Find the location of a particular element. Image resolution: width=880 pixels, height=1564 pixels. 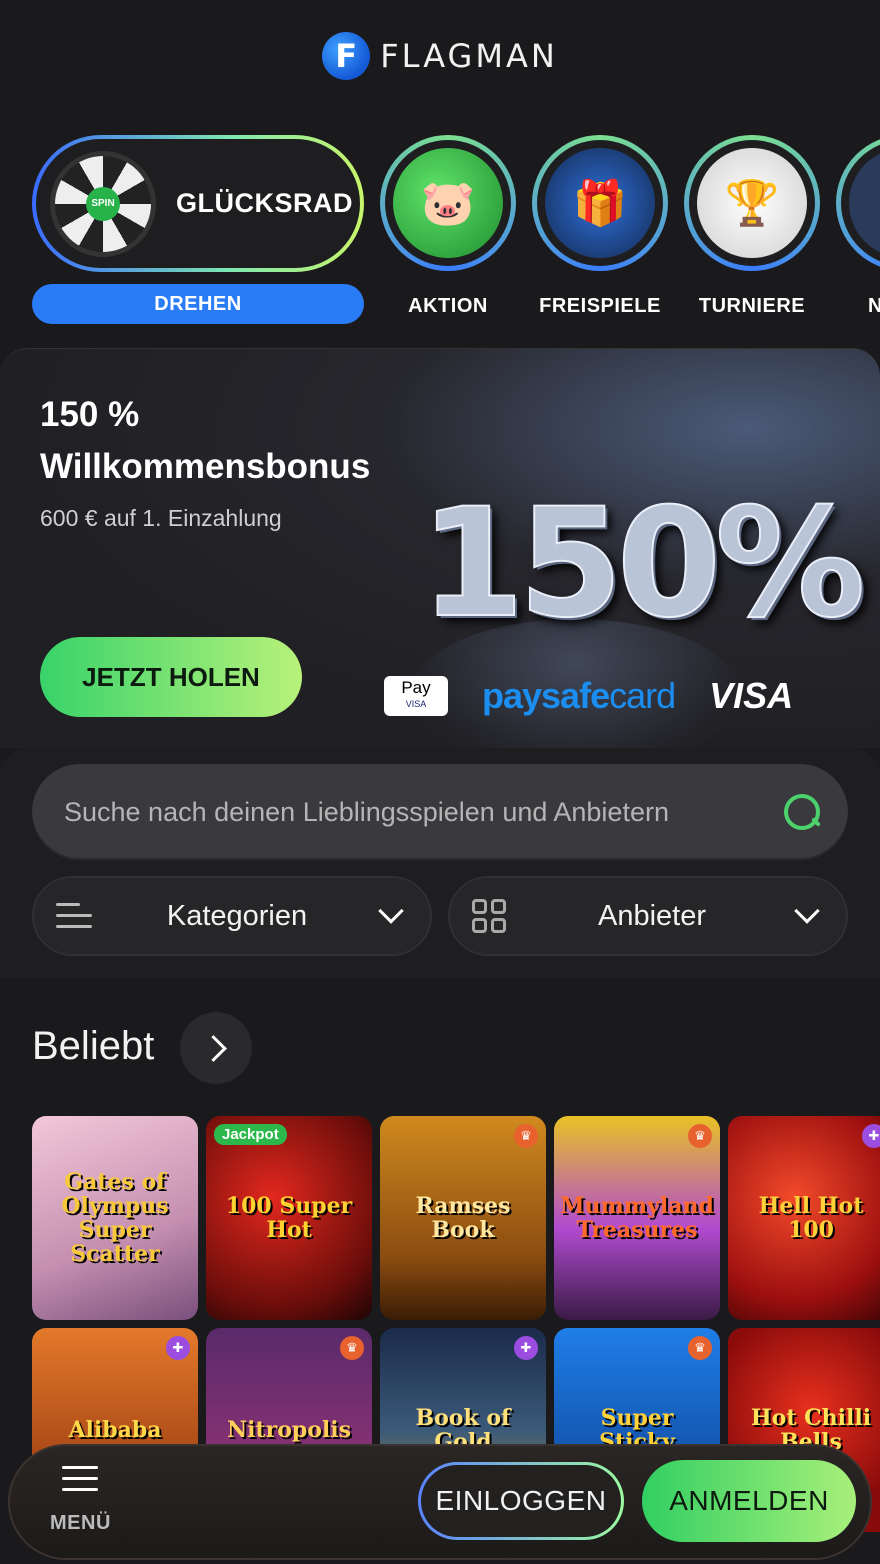

apple-pay-sub: VISA is located at coordinates (416, 704).